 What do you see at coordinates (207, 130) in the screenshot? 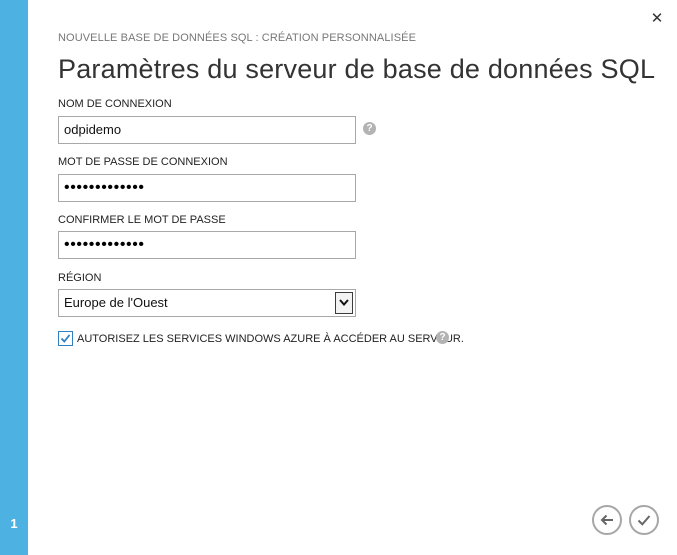
I see `login-name-input: odpidemo` at bounding box center [207, 130].